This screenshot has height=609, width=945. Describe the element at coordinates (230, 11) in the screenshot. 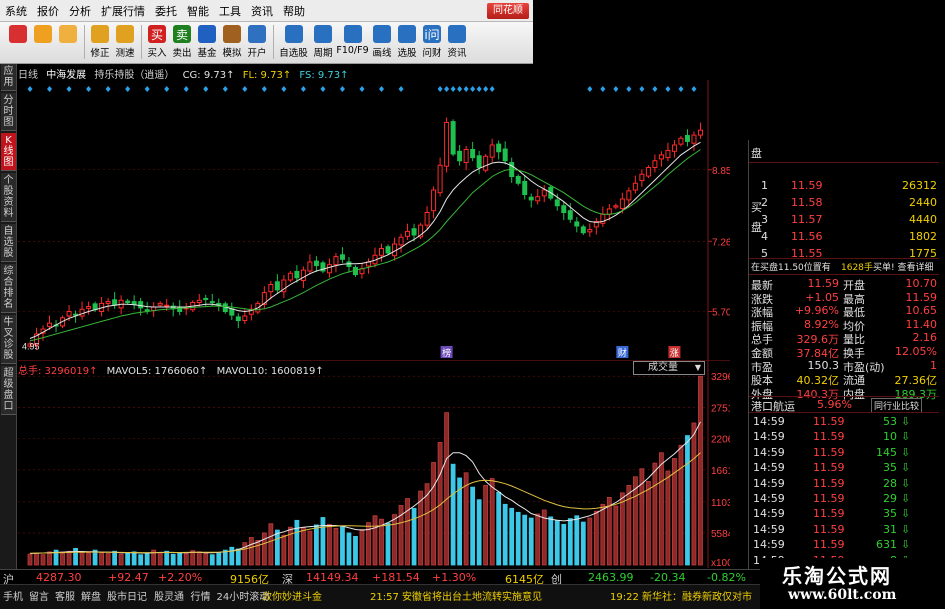

I see `menu-item-6: 工具` at that location.